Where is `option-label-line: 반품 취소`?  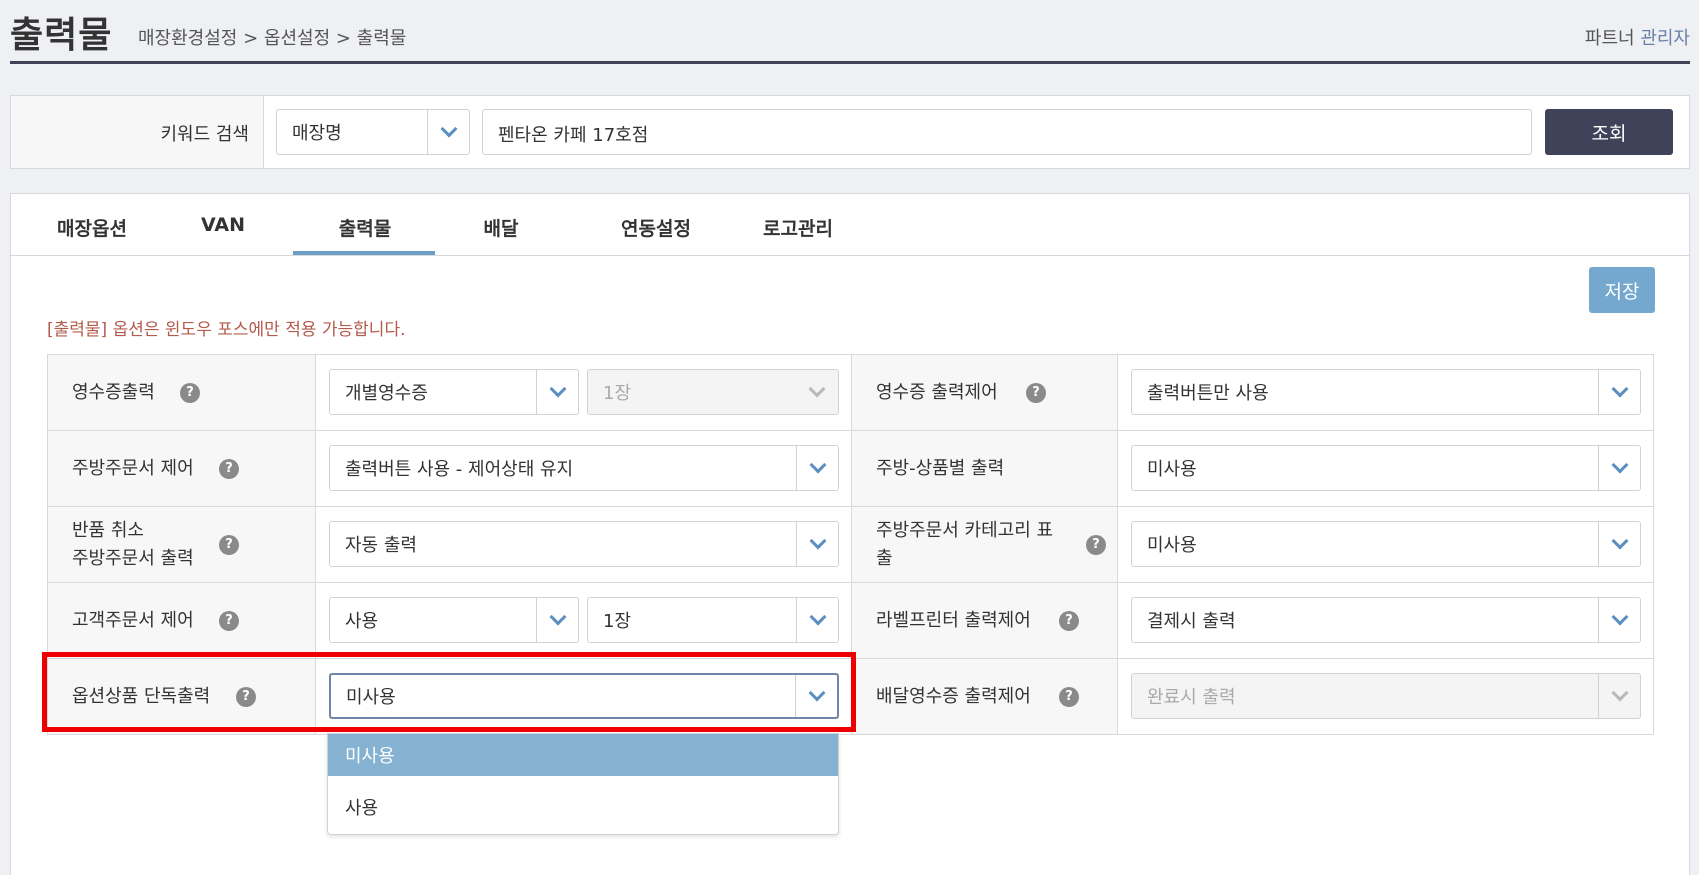 option-label-line: 반품 취소 is located at coordinates (108, 530).